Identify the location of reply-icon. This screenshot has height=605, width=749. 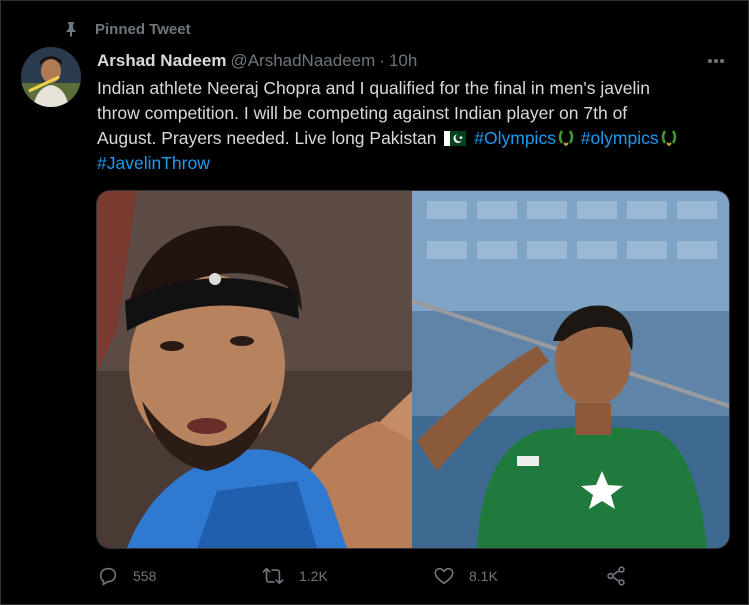
(108, 576).